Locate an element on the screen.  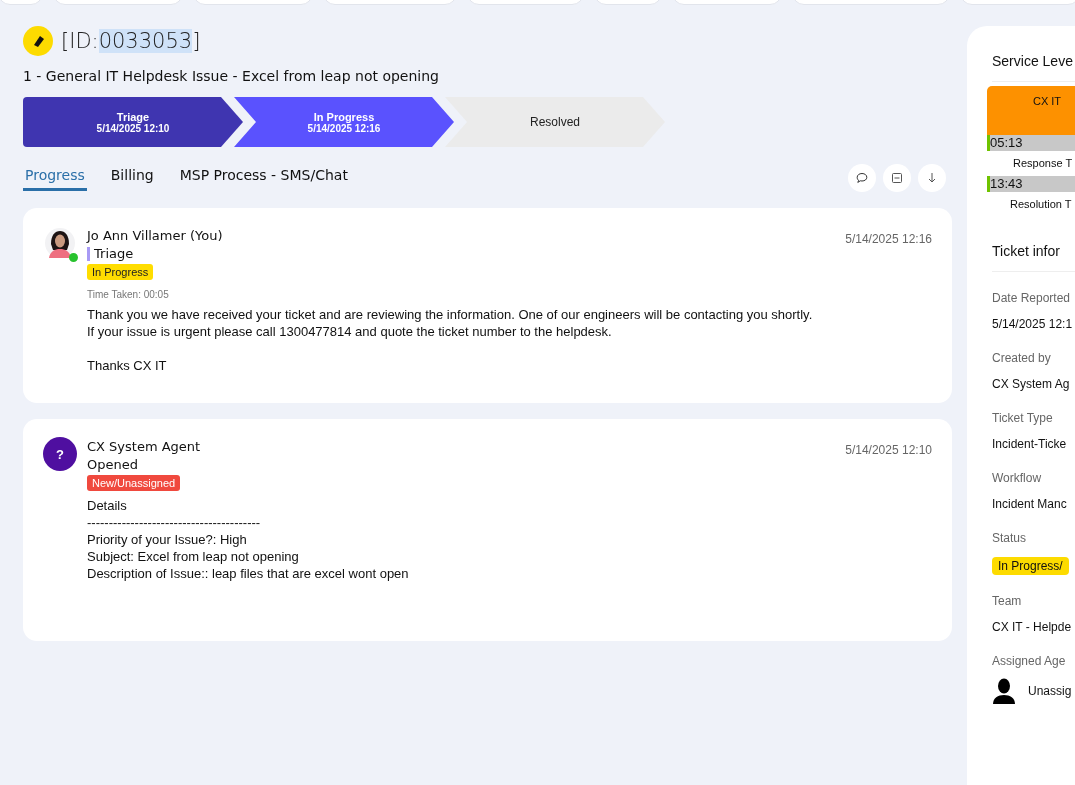
field-value: 5/14/2025 12:1 is located at coordinates (1032, 324).